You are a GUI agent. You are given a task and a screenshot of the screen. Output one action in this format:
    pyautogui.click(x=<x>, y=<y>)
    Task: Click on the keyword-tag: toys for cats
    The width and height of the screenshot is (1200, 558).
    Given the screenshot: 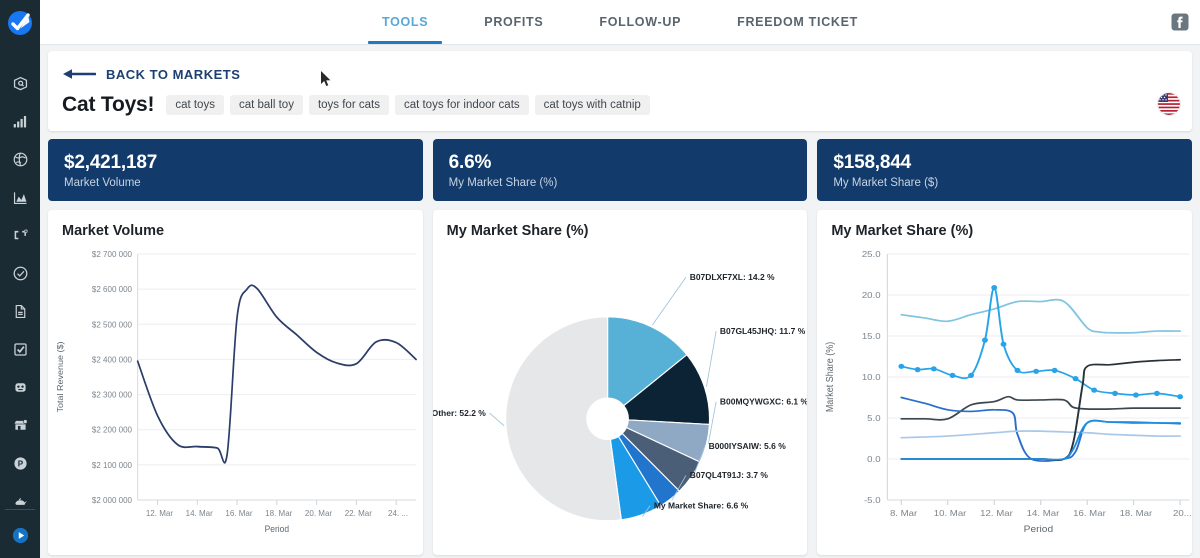 What is the action you would take?
    pyautogui.click(x=348, y=105)
    